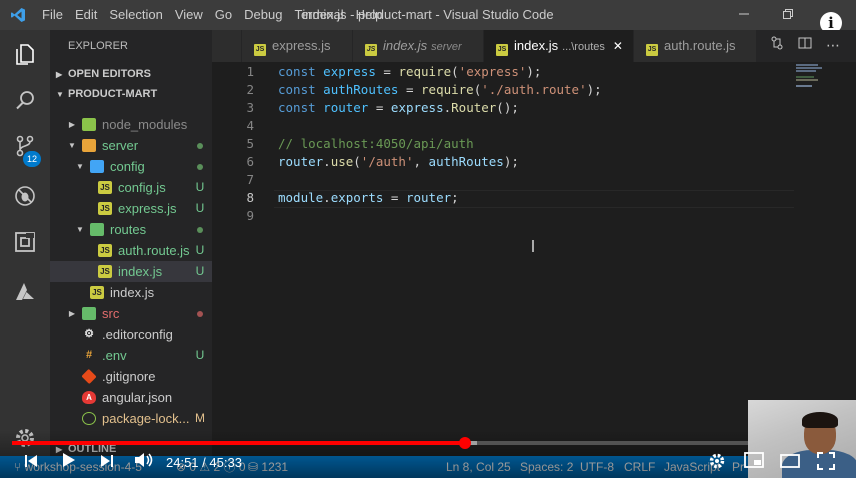 Image resolution: width=856 pixels, height=478 pixels. Describe the element at coordinates (250, 125) in the screenshot. I see `line-number: 4` at that location.